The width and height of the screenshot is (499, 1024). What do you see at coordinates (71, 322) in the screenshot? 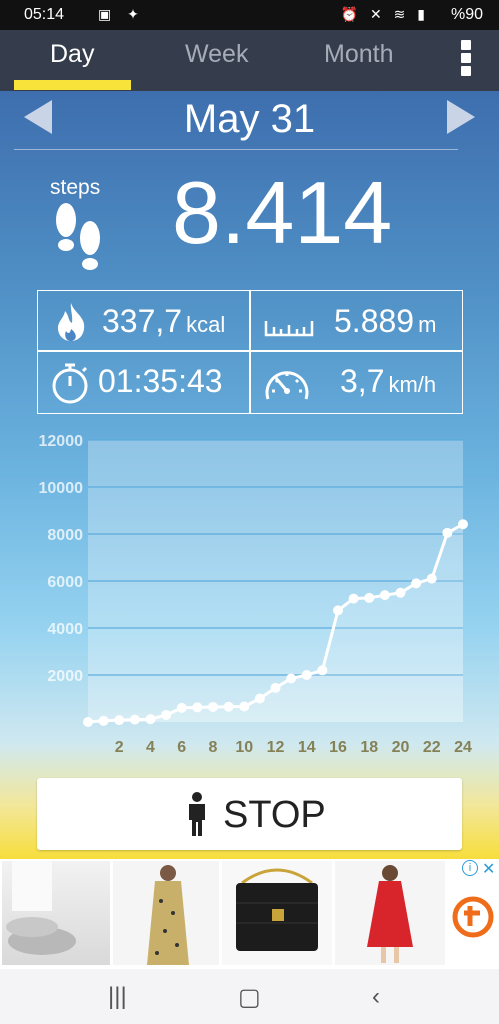
I see `flame-icon` at bounding box center [71, 322].